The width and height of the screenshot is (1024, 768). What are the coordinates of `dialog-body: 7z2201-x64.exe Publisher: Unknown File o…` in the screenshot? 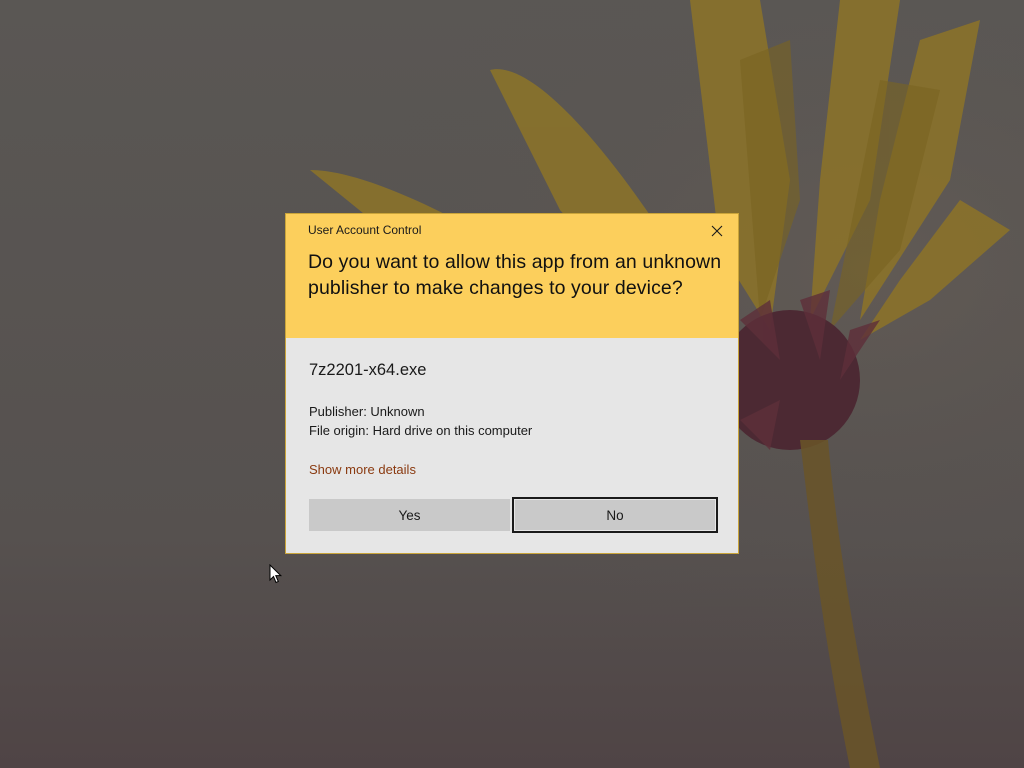 It's located at (512, 445).